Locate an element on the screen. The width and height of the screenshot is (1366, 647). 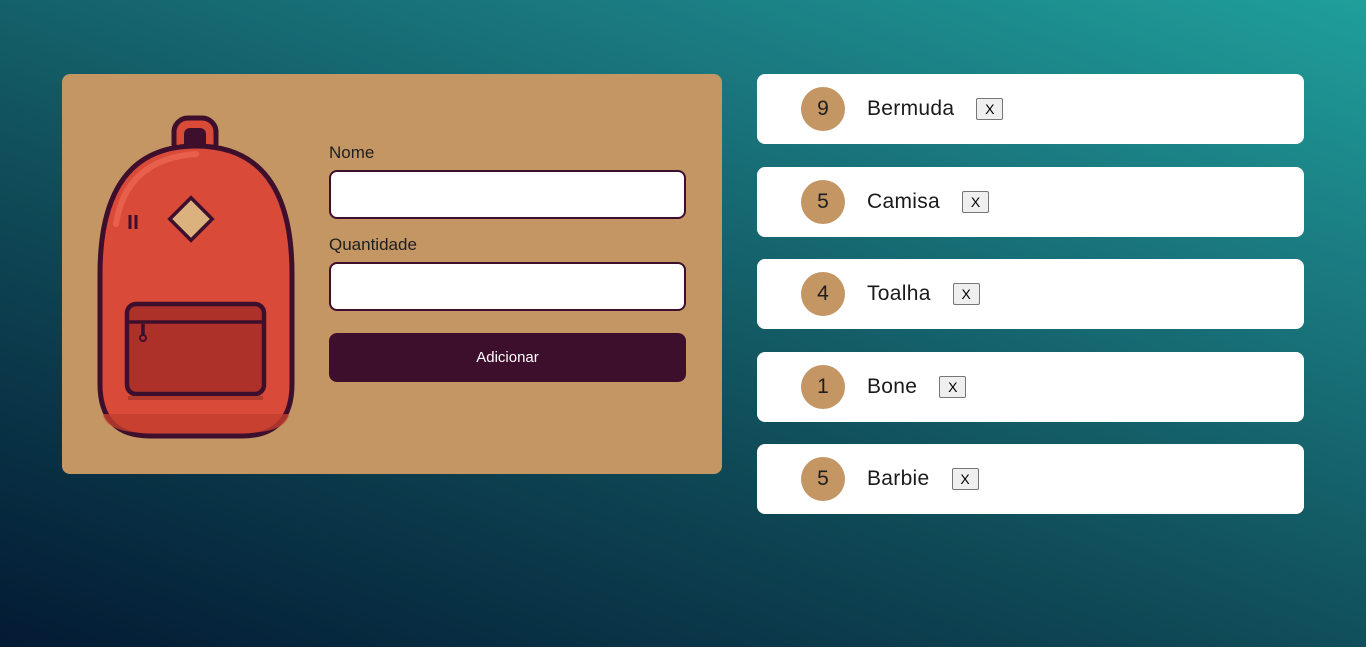
item-name: Bermuda is located at coordinates (911, 108).